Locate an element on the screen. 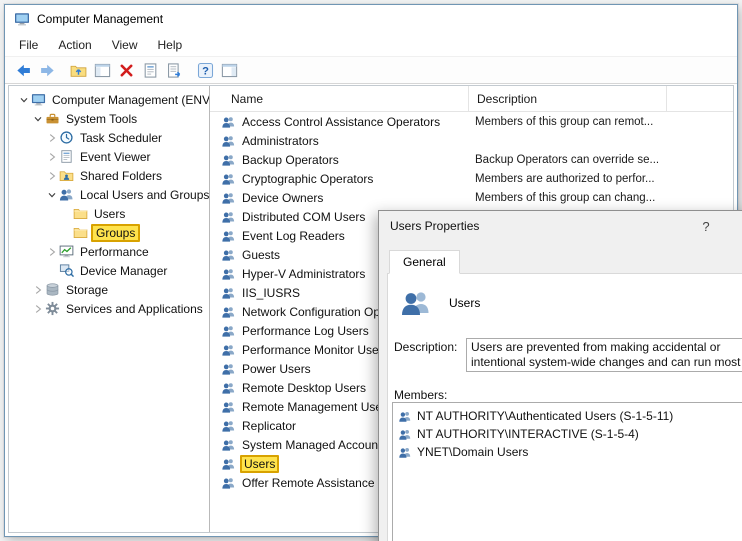 This screenshot has width=742, height=541. help-button: ? is located at coordinates (205, 70).